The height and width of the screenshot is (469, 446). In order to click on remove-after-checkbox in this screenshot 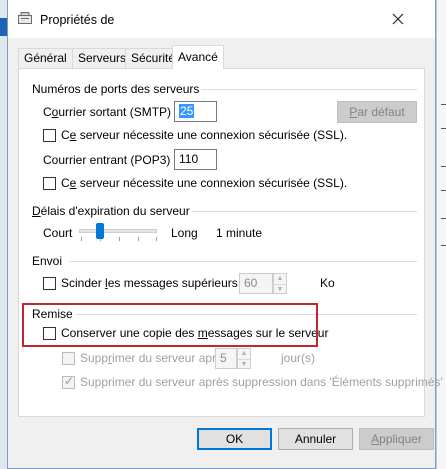, I will do `click(68, 358)`.